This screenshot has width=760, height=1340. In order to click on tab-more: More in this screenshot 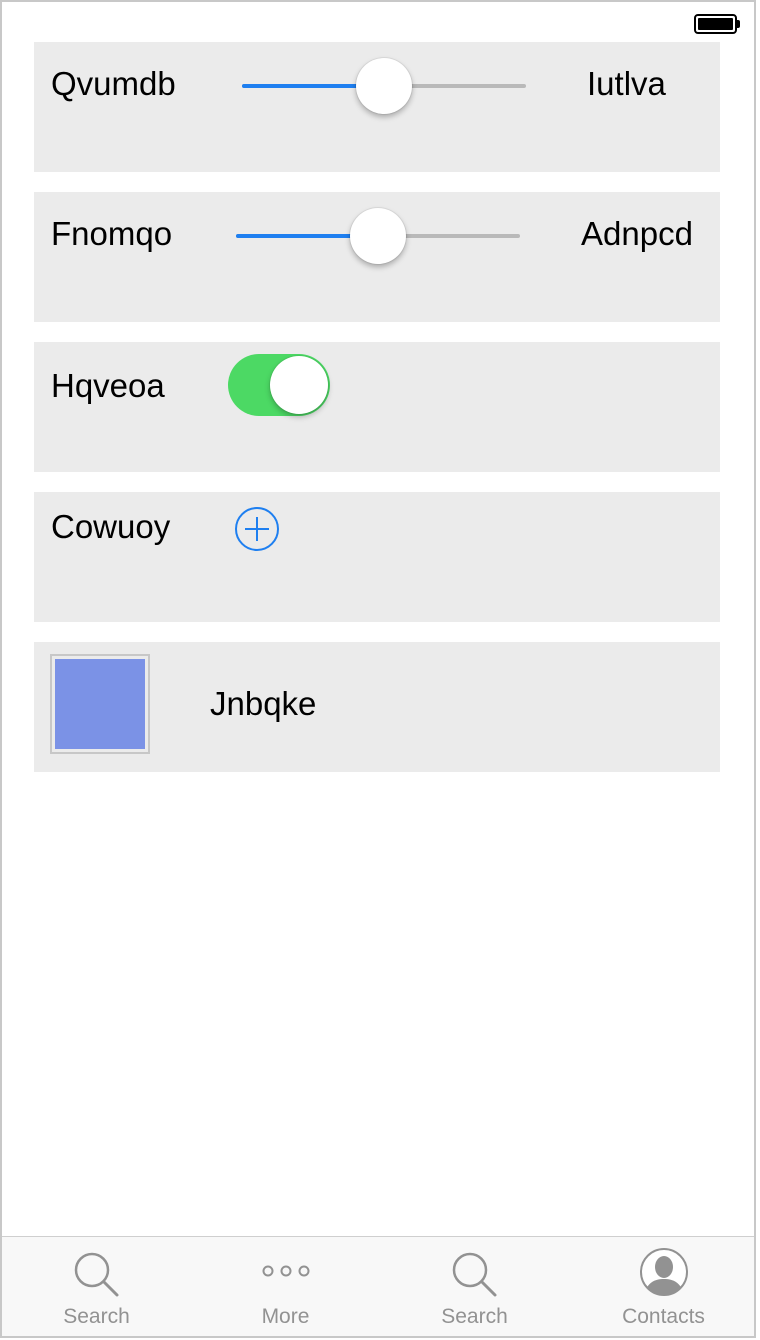, I will do `click(285, 1286)`.